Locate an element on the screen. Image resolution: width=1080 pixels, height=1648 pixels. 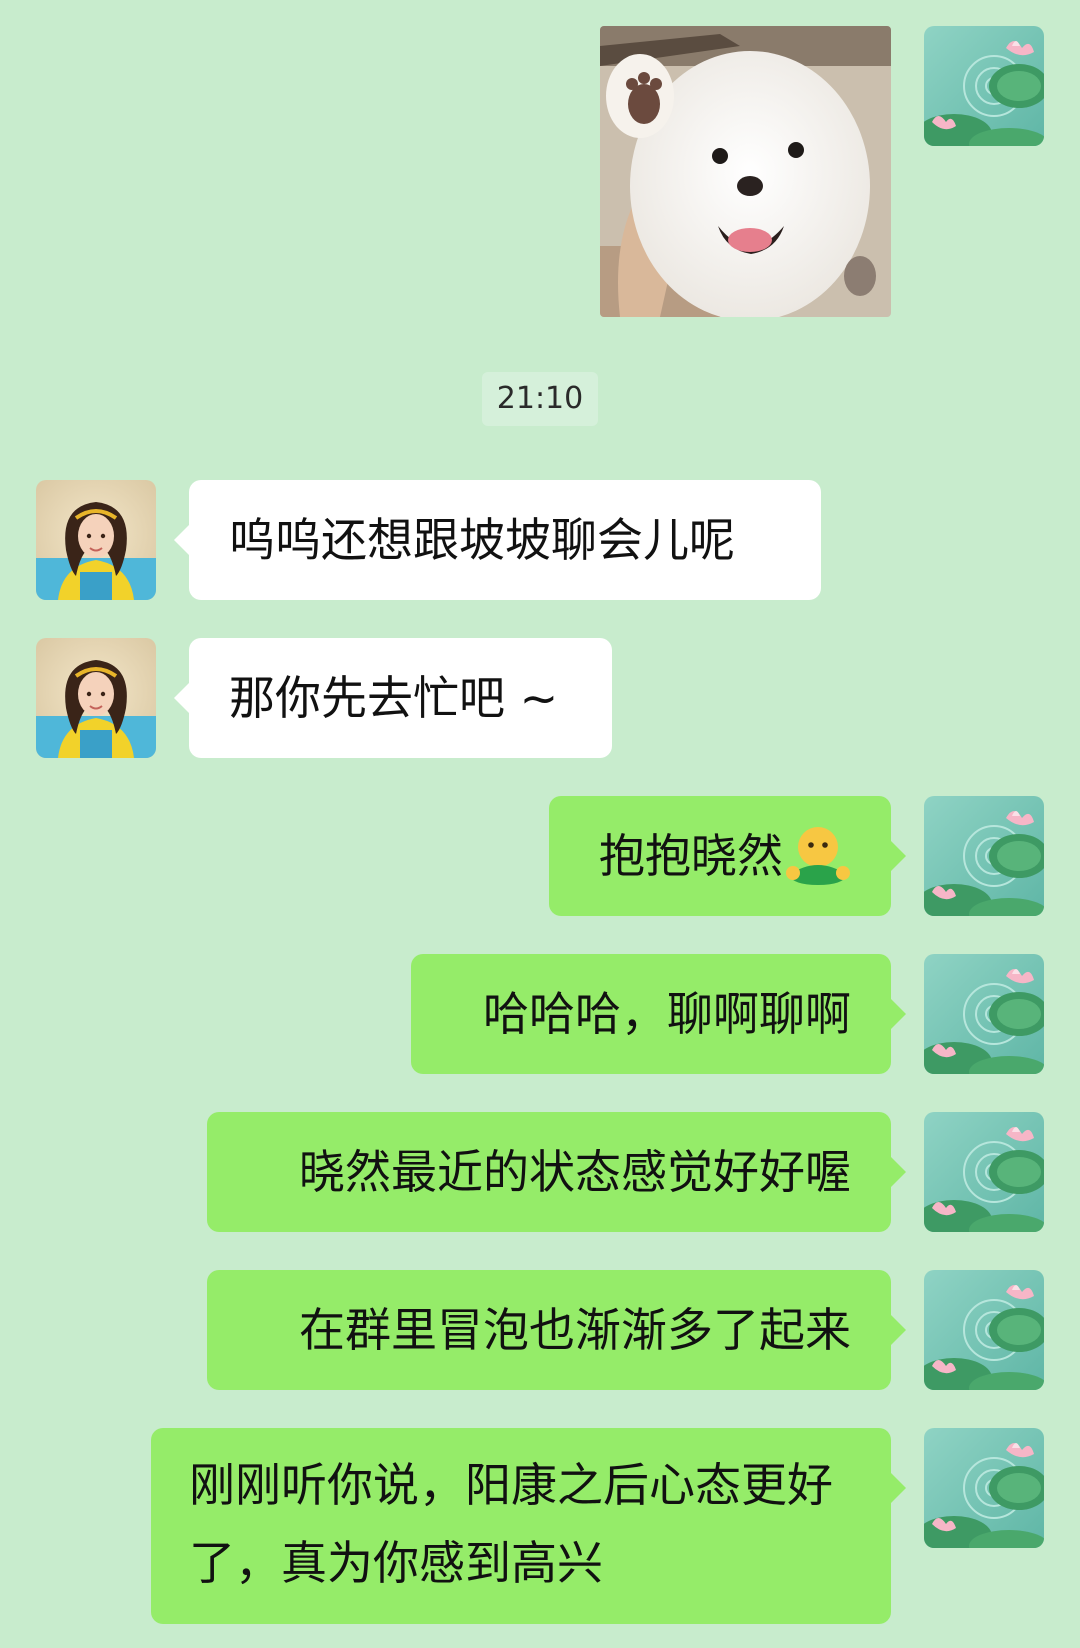
incoming-message: 呜呜还想跟坡坡聊会儿呢 is located at coordinates (497, 540).